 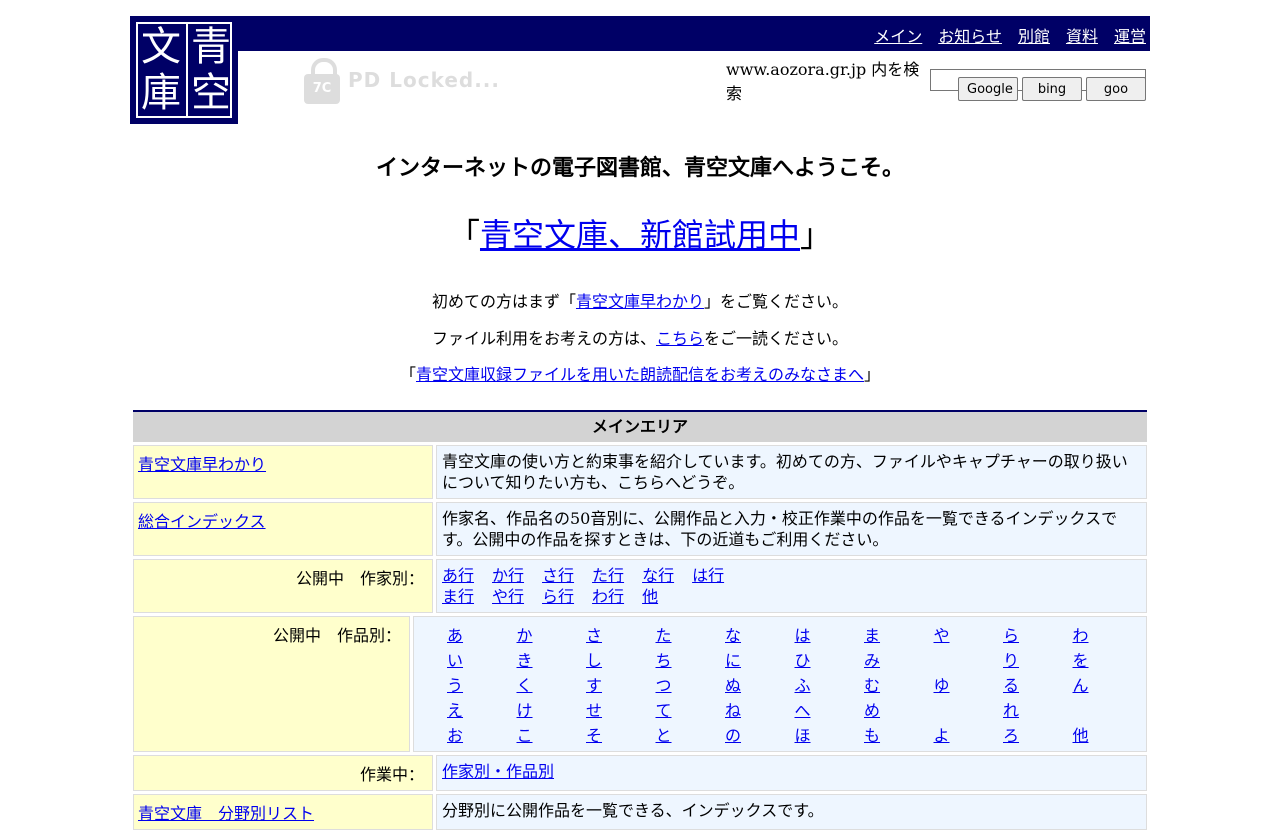 I want to click on work-kana-link: も, so click(x=872, y=735).